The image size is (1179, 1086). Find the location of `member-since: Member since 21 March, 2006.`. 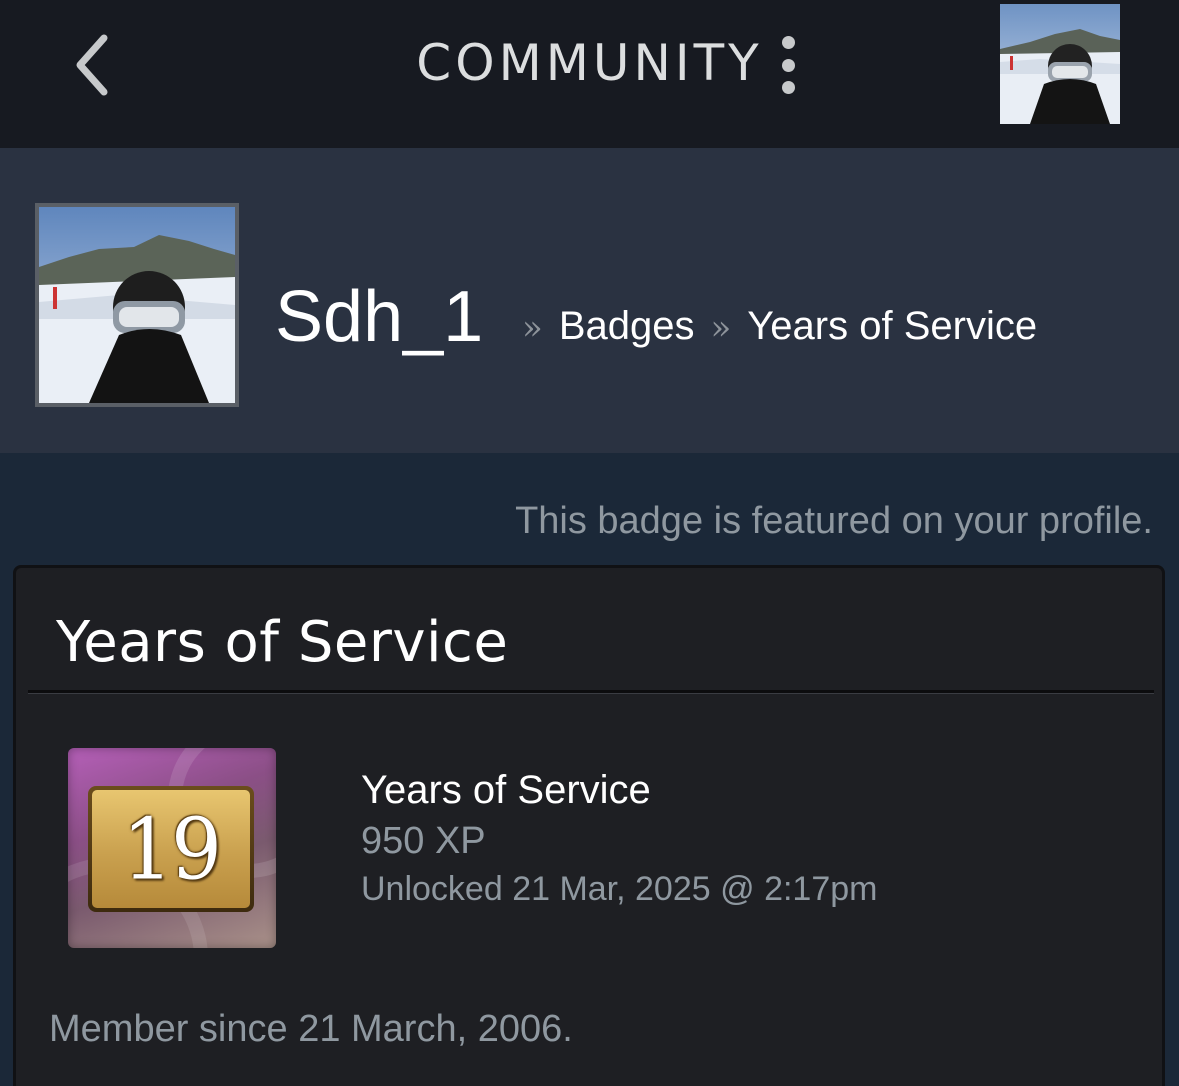

member-since: Member since 21 March, 2006. is located at coordinates (311, 1029).